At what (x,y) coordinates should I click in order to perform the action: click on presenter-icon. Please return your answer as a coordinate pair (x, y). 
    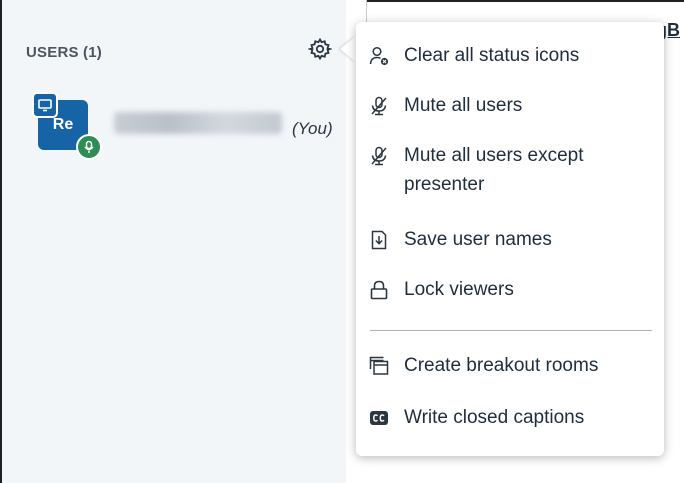
    Looking at the image, I should click on (45, 105).